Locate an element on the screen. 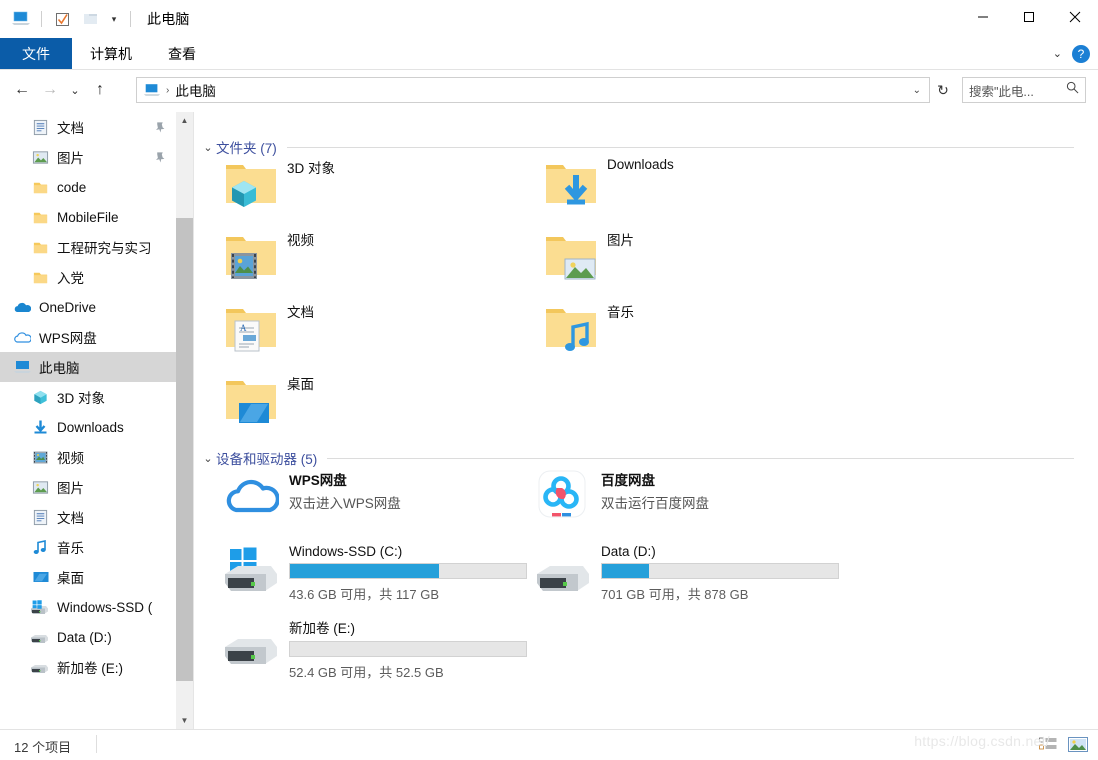 The image size is (1098, 760). sidebar-item-downloads: Downloads is located at coordinates (88, 427).